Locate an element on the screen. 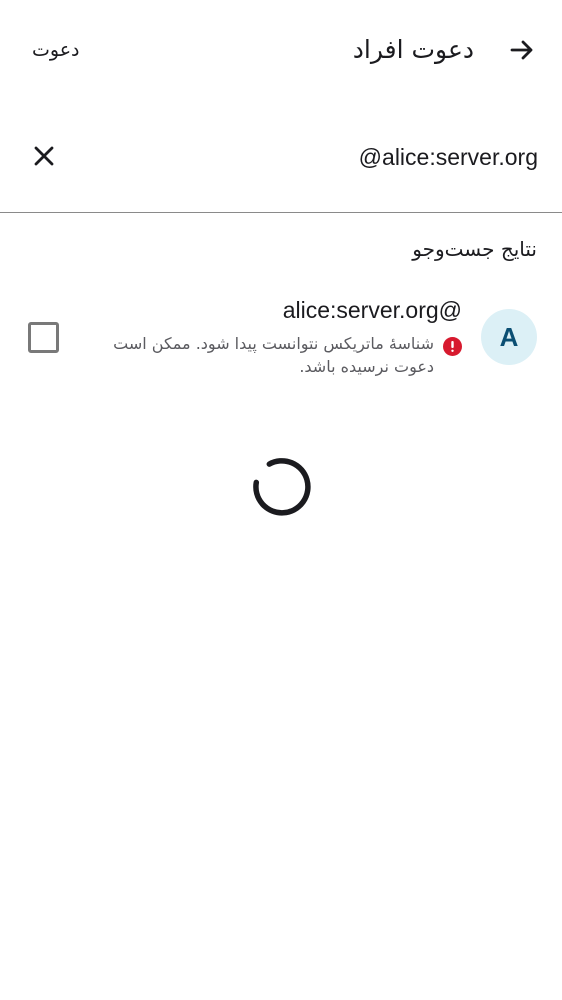  search-divider is located at coordinates (281, 212).